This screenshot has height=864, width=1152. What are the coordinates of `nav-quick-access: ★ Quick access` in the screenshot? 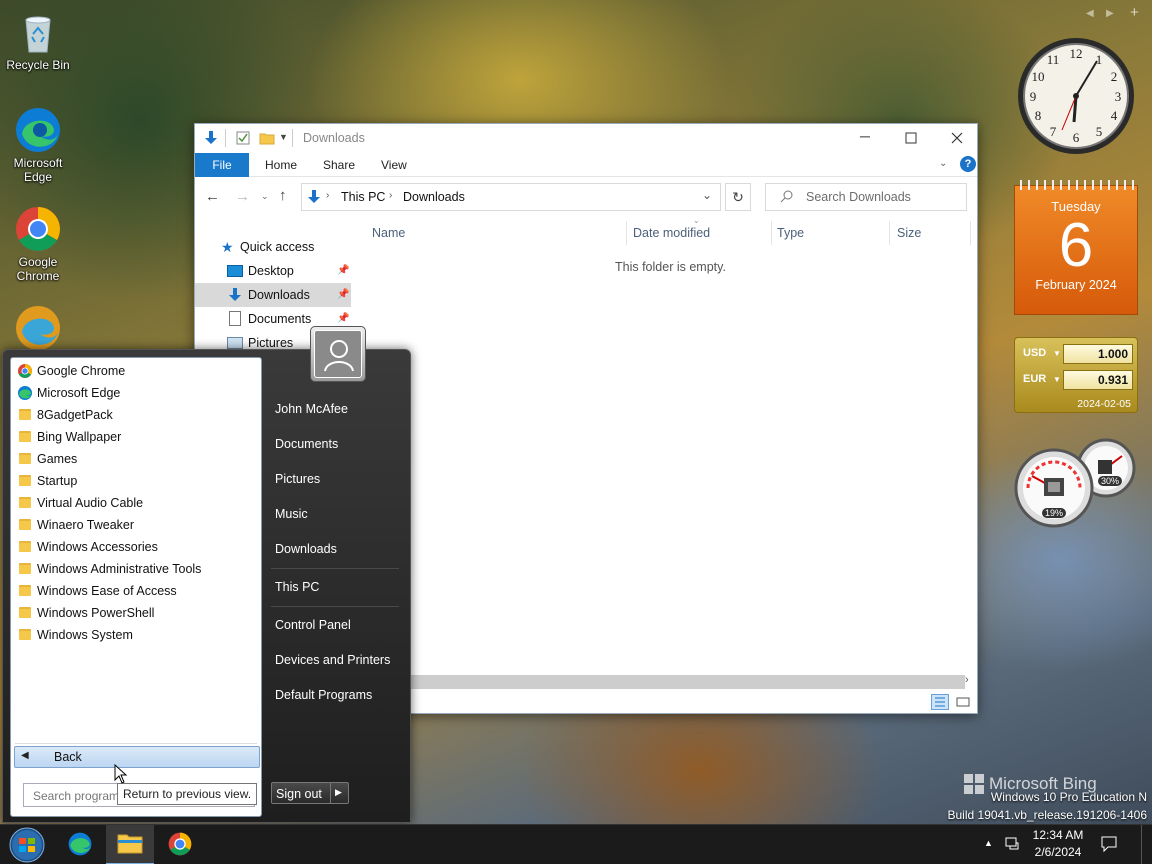 It's located at (273, 247).